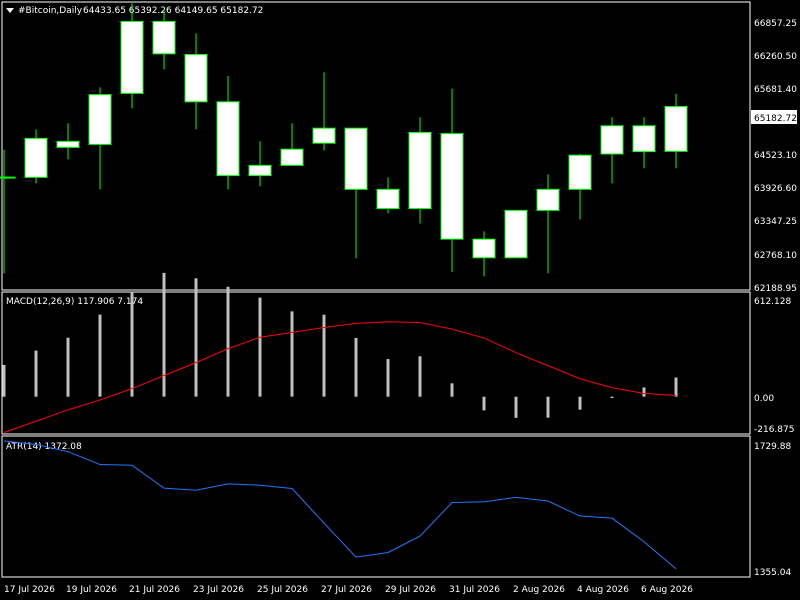  Describe the element at coordinates (775, 222) in the screenshot. I see `price-tick-label: 63347.25` at that location.